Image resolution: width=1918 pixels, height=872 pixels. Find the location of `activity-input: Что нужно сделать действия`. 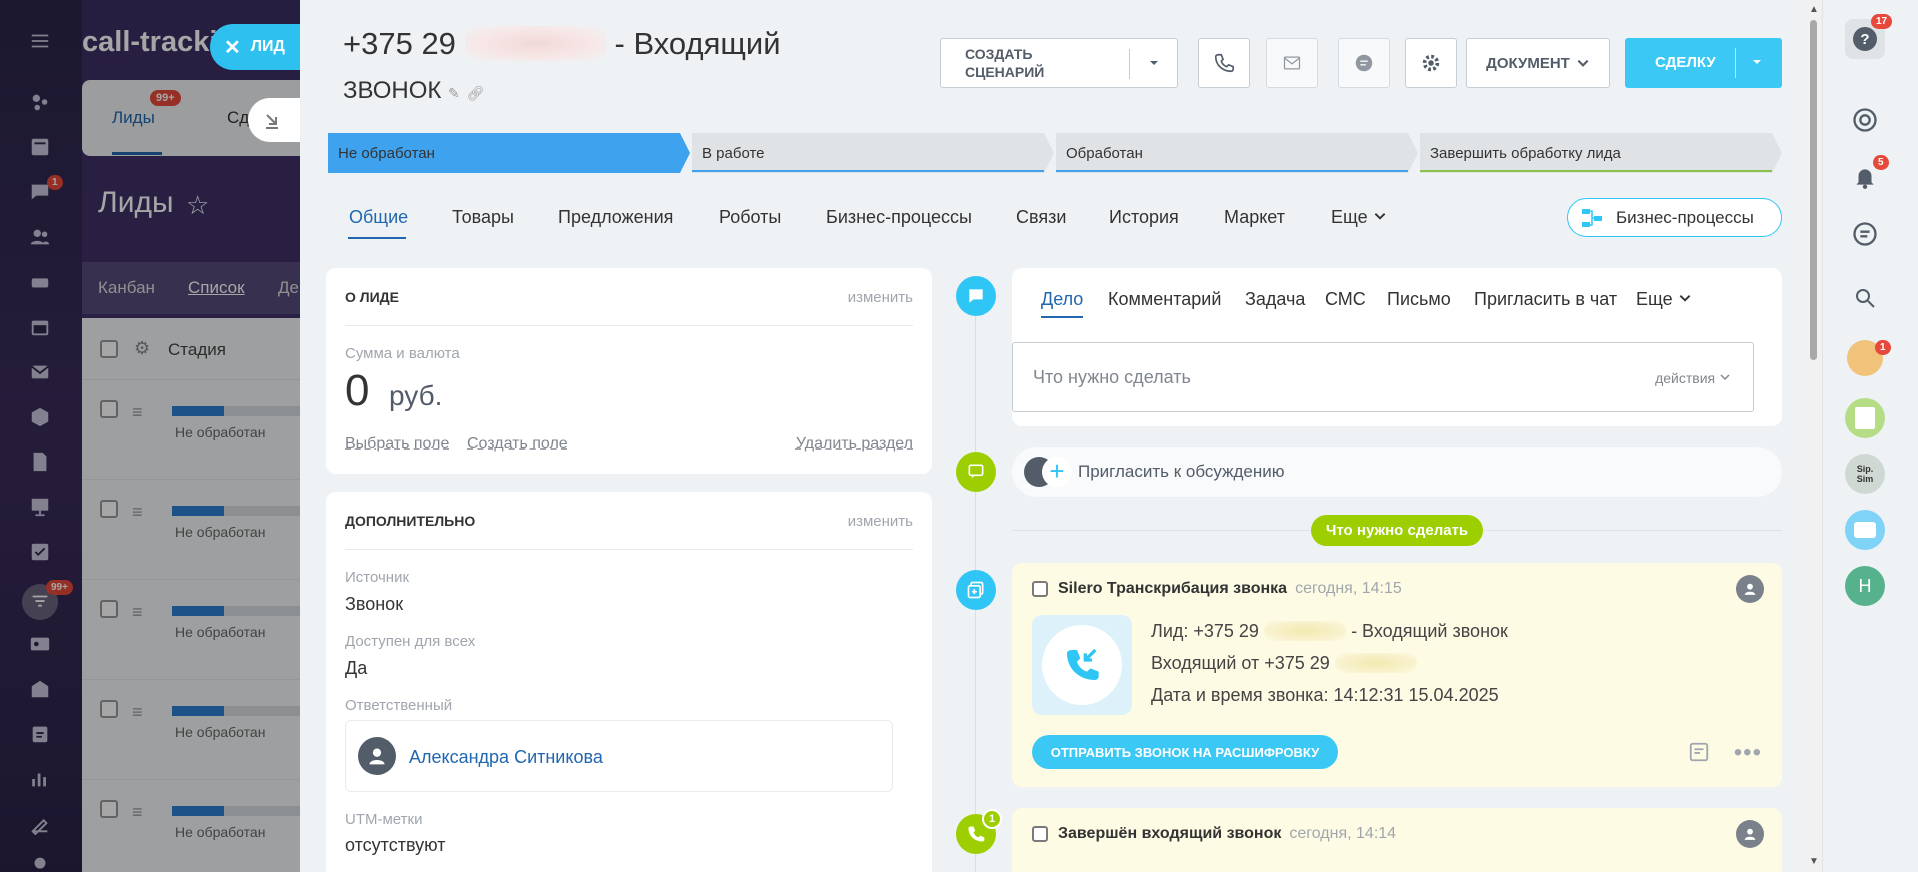

activity-input: Что нужно сделать действия is located at coordinates (1383, 377).